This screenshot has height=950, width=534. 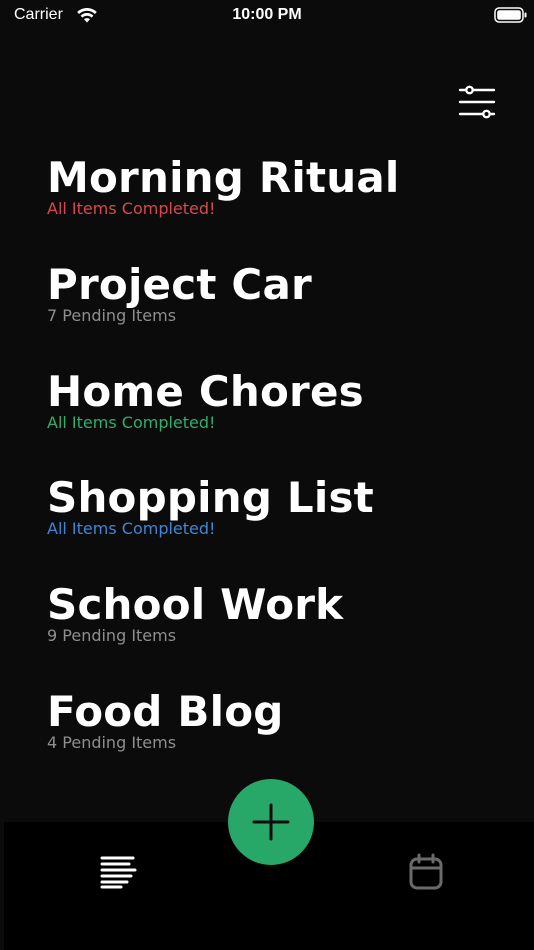 I want to click on list-title: Shopping List, so click(x=210, y=498).